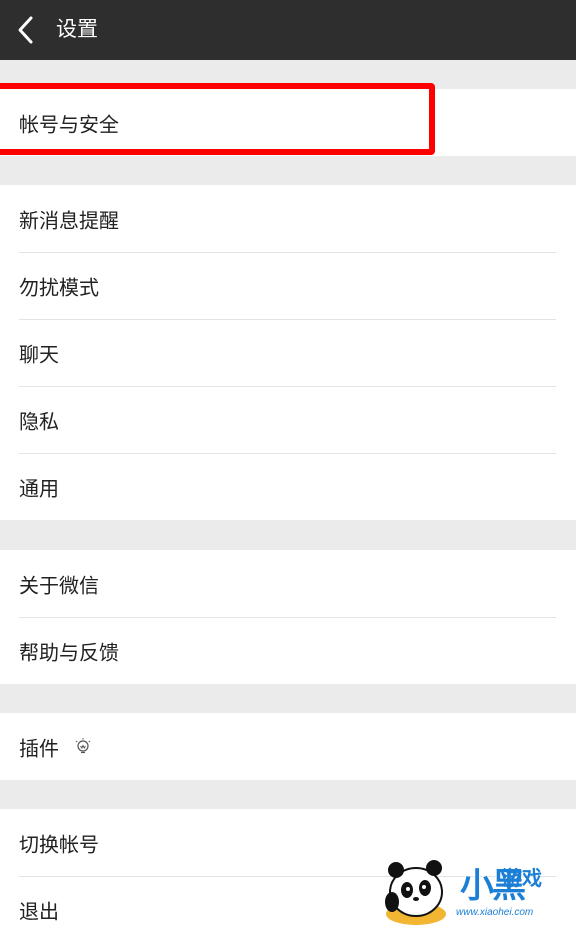 The height and width of the screenshot is (943, 576). I want to click on settings-group-plugins: 插件, so click(288, 746).